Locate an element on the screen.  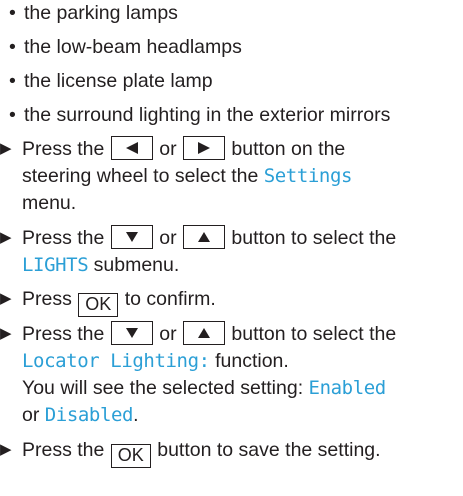
step-4: ▶ Press the or button to select the is located at coordinates (198, 334).